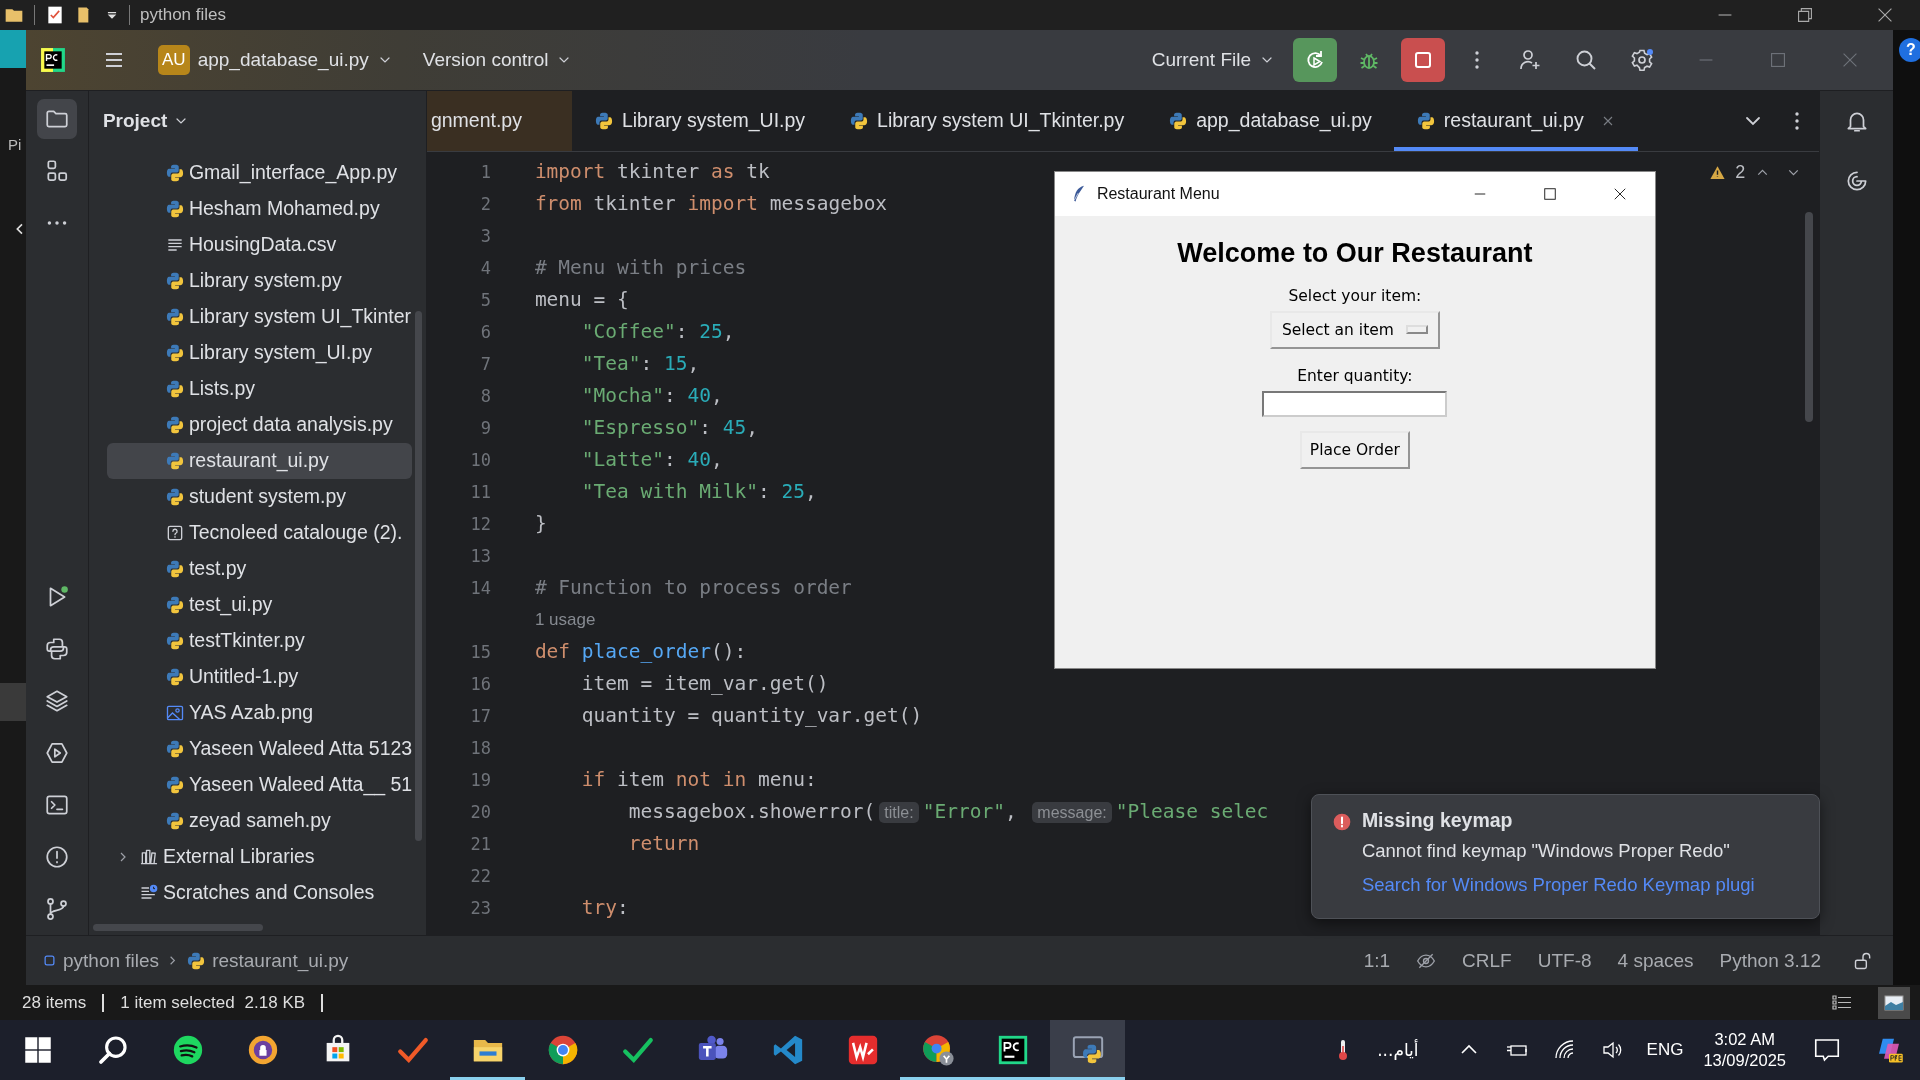 This screenshot has width=1920, height=1080. Describe the element at coordinates (485, 395) in the screenshot. I see `line-number: 8` at that location.